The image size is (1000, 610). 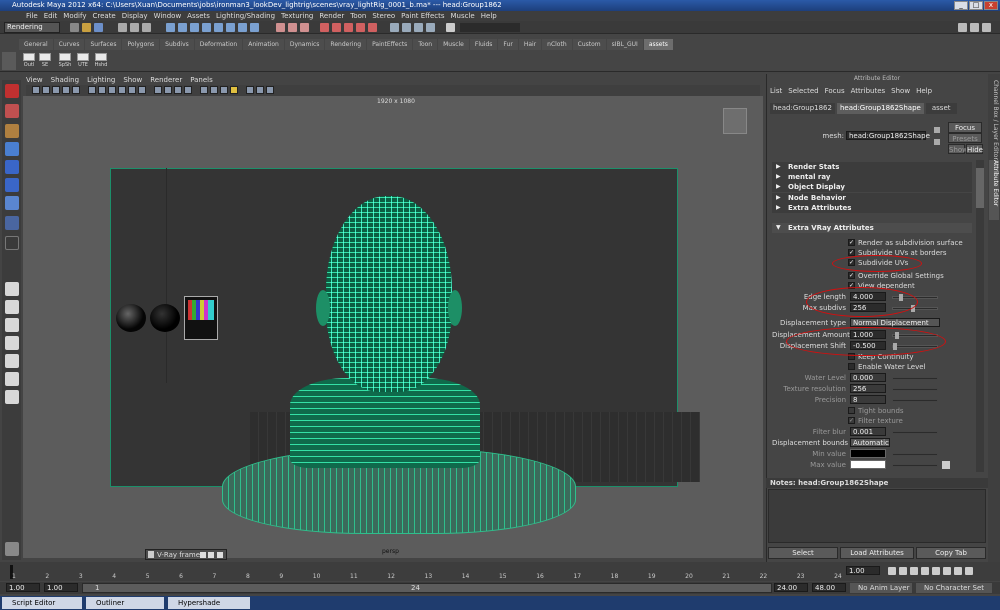 I want to click on animation-start-field: 1.00, so click(x=23, y=587).